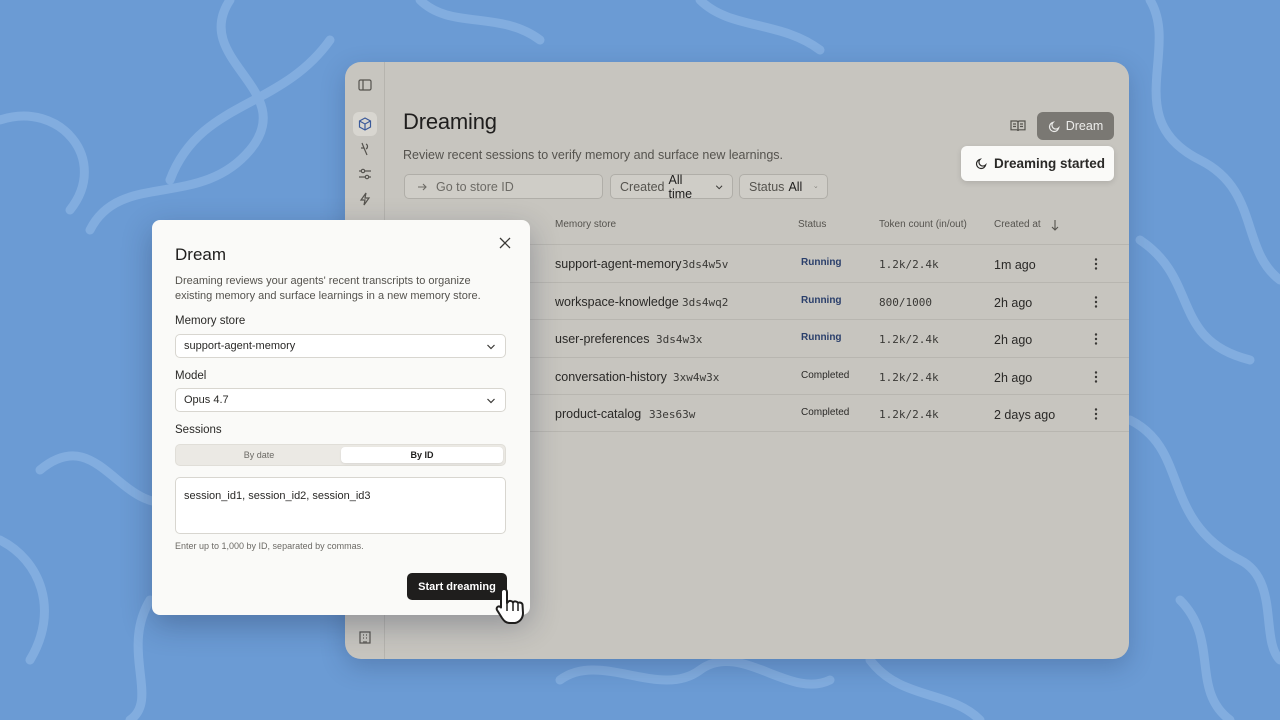 The width and height of the screenshot is (1280, 720). I want to click on tab-by-date: By date, so click(259, 455).